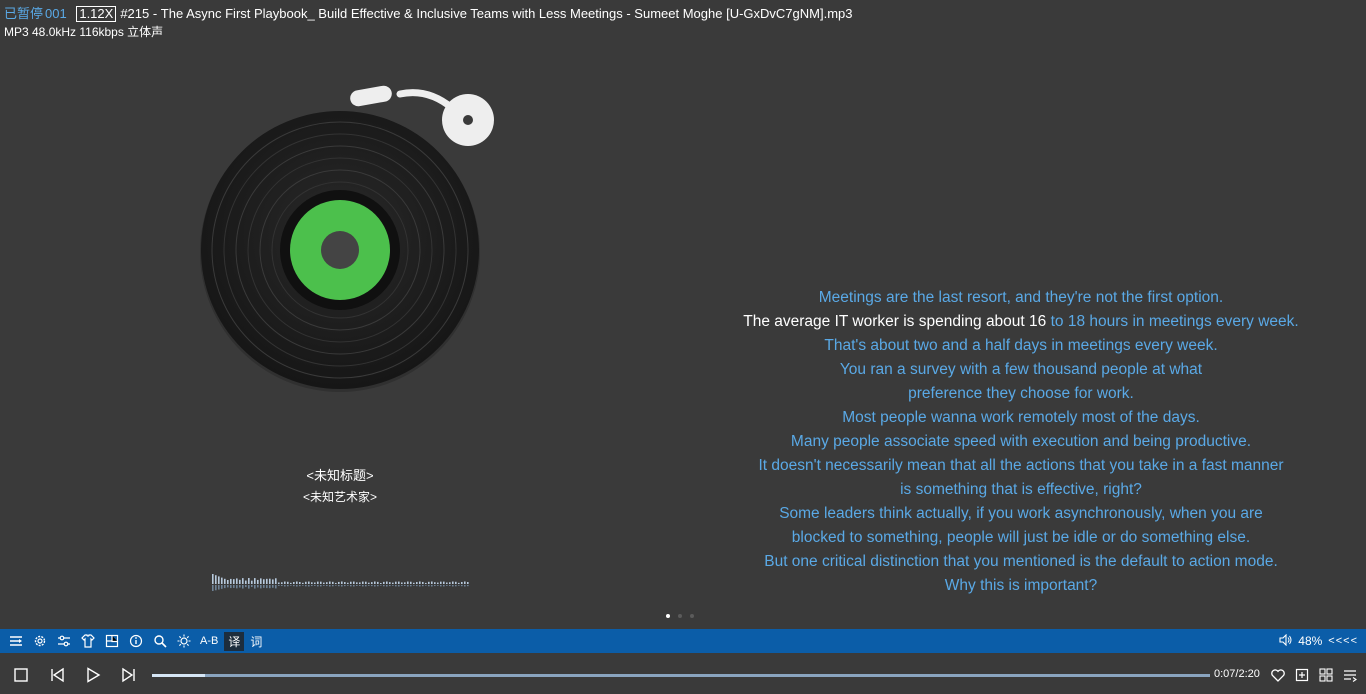  Describe the element at coordinates (1172, 321) in the screenshot. I see `lyric-unsung-part: to 18 hours in meetings every week.` at that location.